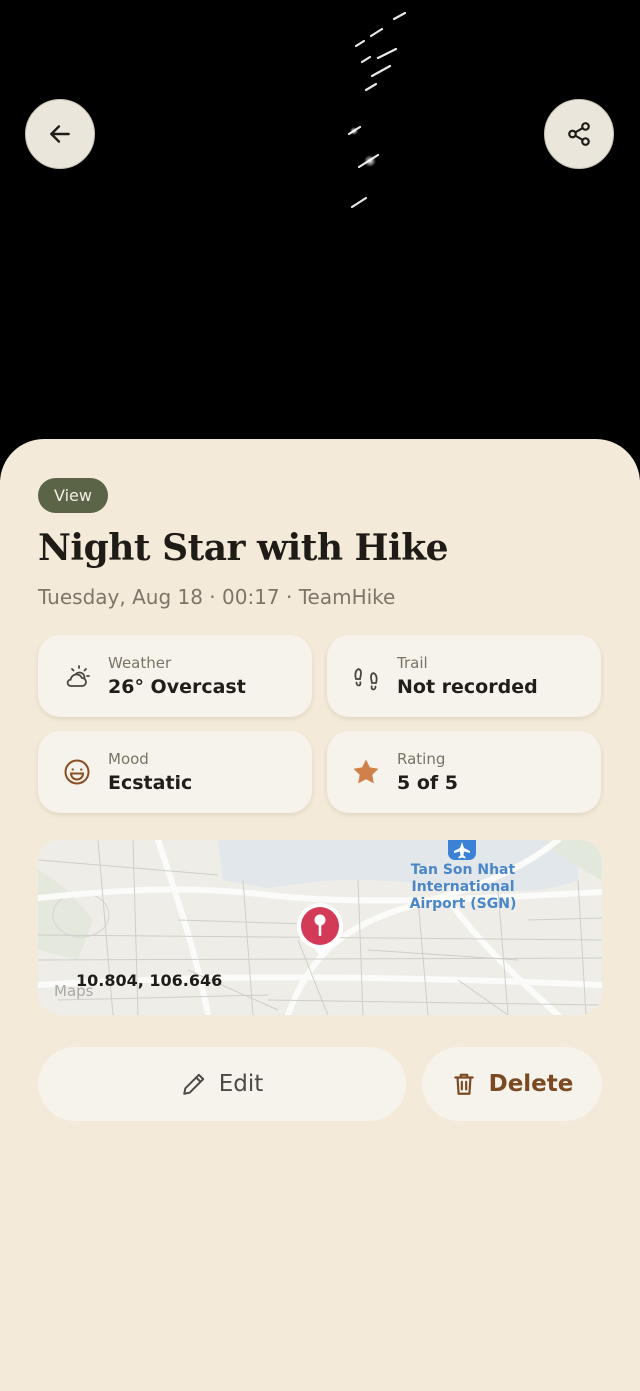 This screenshot has width=640, height=1391. What do you see at coordinates (366, 771) in the screenshot?
I see `star-icon` at bounding box center [366, 771].